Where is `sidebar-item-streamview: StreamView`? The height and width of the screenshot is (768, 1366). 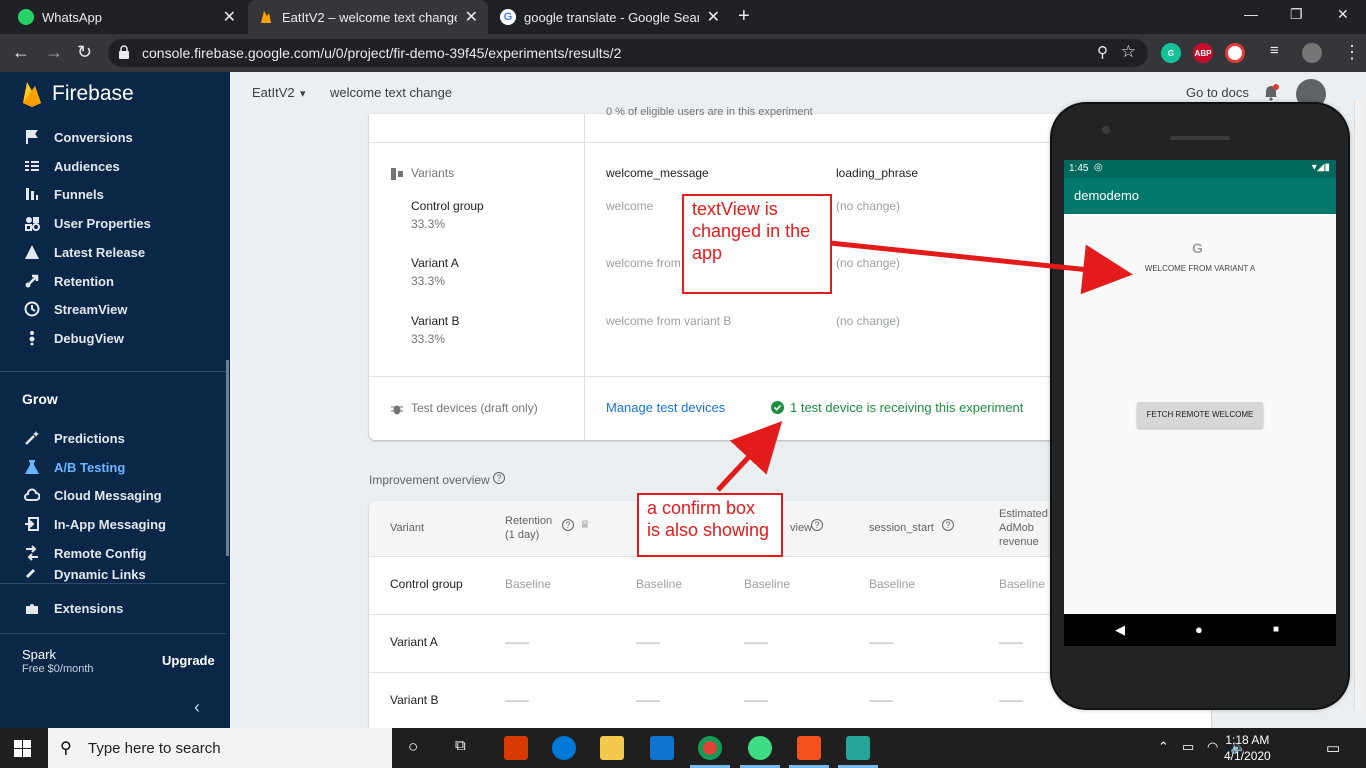 sidebar-item-streamview: StreamView is located at coordinates (113, 309).